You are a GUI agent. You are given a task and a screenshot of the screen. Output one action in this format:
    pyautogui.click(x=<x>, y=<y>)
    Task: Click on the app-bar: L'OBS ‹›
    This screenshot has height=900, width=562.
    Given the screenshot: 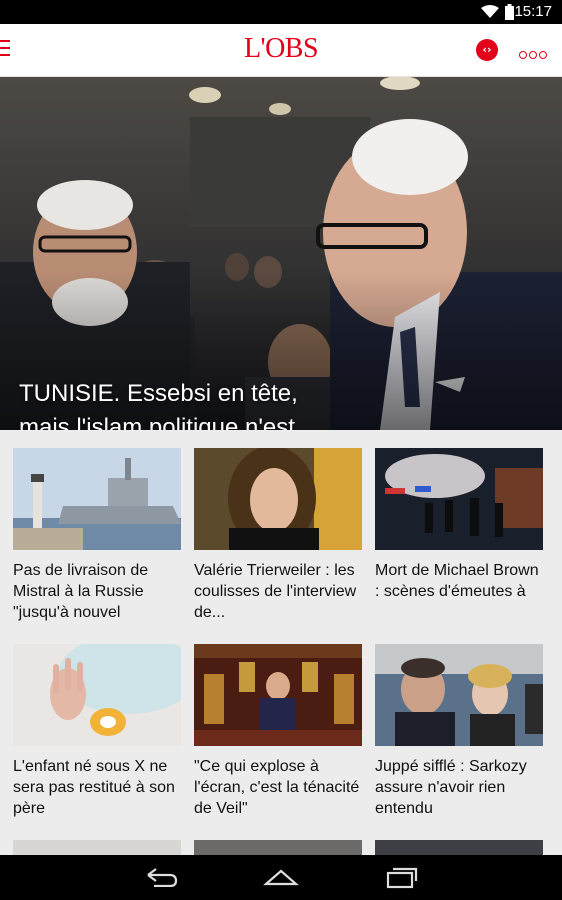 What is the action you would take?
    pyautogui.click(x=281, y=50)
    